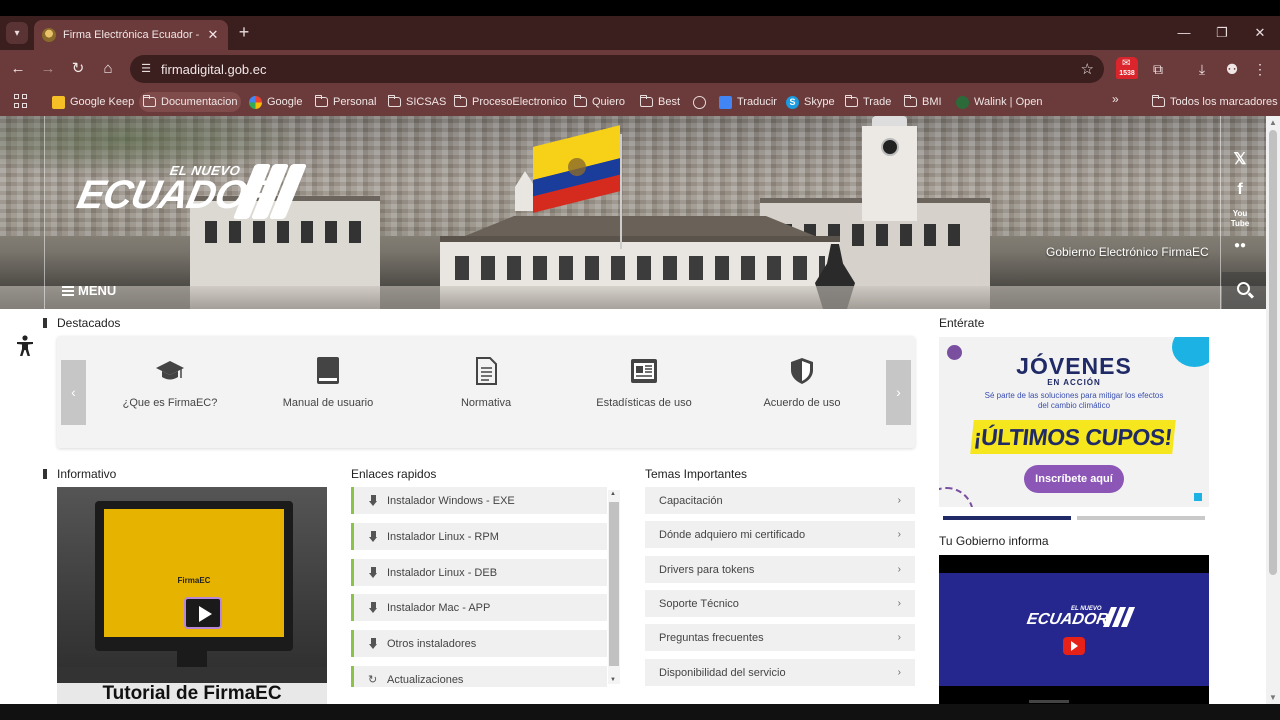 This screenshot has width=1280, height=720. What do you see at coordinates (780, 569) in the screenshot?
I see `tema-drivers: Drivers para tokens ›` at bounding box center [780, 569].